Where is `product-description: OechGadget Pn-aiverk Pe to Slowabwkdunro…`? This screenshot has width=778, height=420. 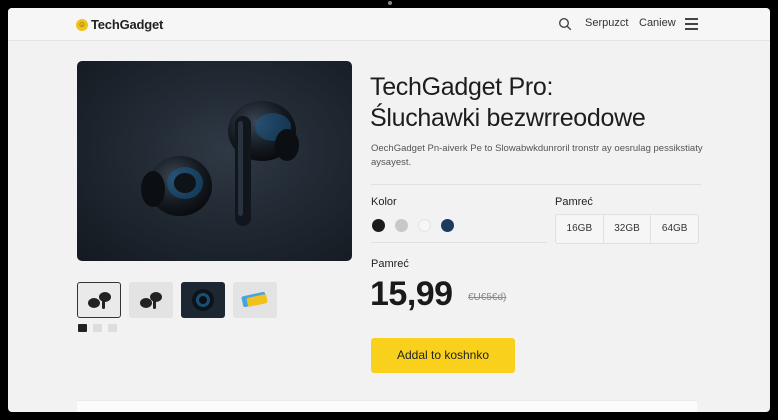 product-description: OechGadget Pn-aiverk Pe to Slowabwkdunro… is located at coordinates (537, 155).